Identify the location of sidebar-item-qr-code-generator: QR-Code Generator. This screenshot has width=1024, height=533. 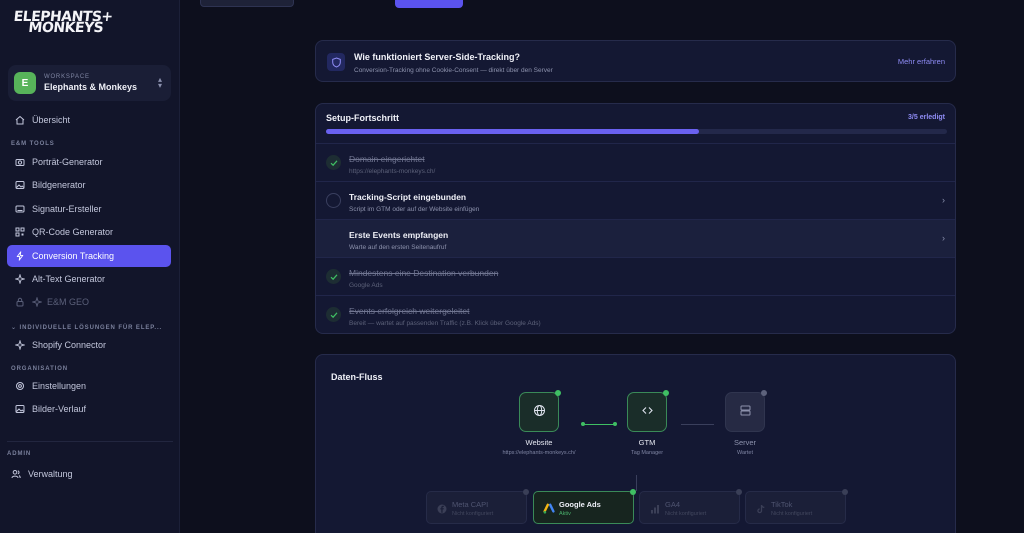
(89, 232).